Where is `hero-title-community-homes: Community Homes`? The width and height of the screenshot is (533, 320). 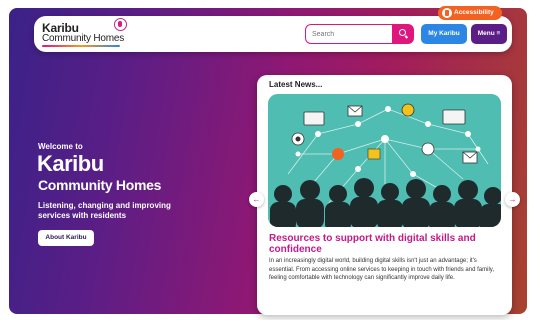
hero-title-community-homes: Community Homes is located at coordinates (100, 185).